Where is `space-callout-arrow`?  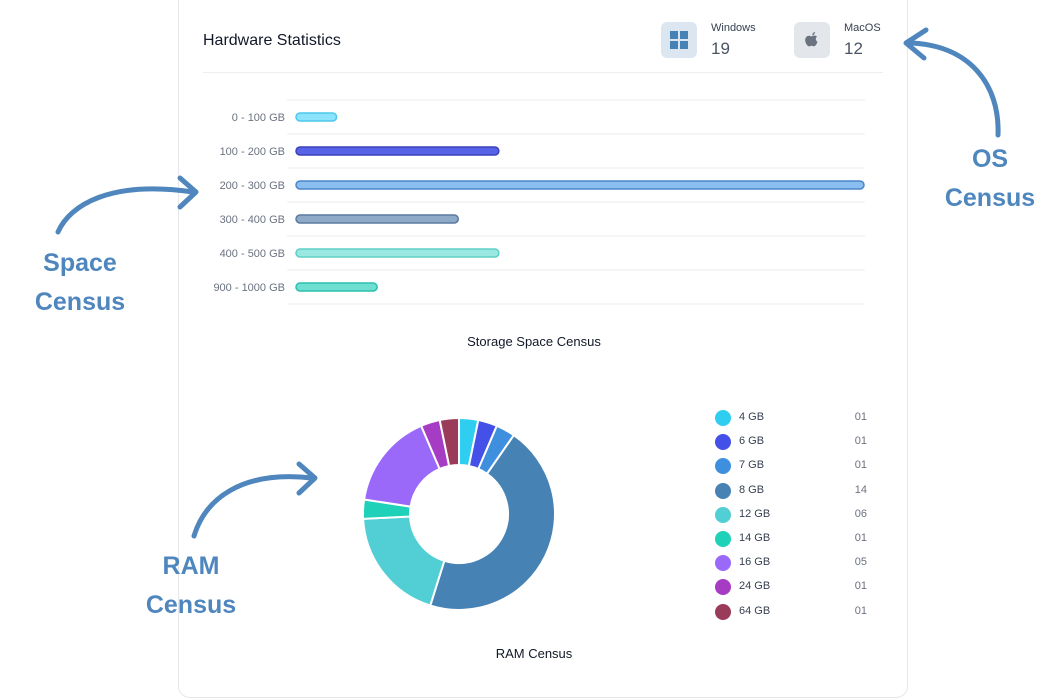
space-callout-arrow is located at coordinates (125, 210).